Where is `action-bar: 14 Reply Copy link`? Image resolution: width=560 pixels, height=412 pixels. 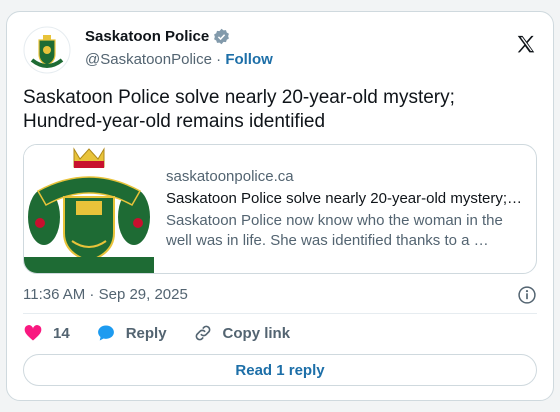
action-bar: 14 Reply Copy link is located at coordinates (169, 333).